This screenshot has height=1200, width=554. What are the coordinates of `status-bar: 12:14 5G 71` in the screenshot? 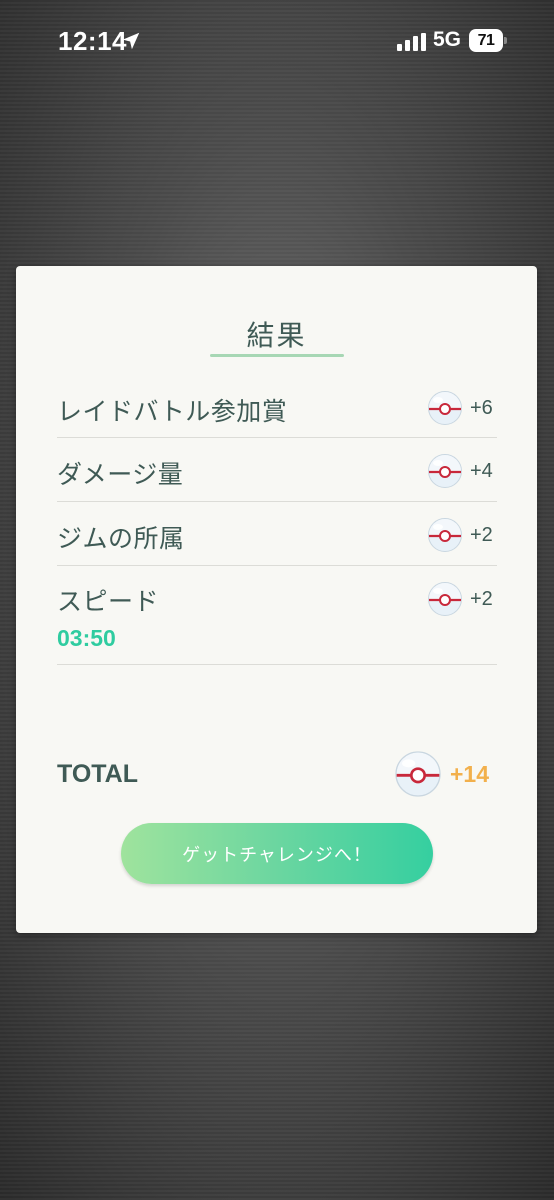 It's located at (277, 42).